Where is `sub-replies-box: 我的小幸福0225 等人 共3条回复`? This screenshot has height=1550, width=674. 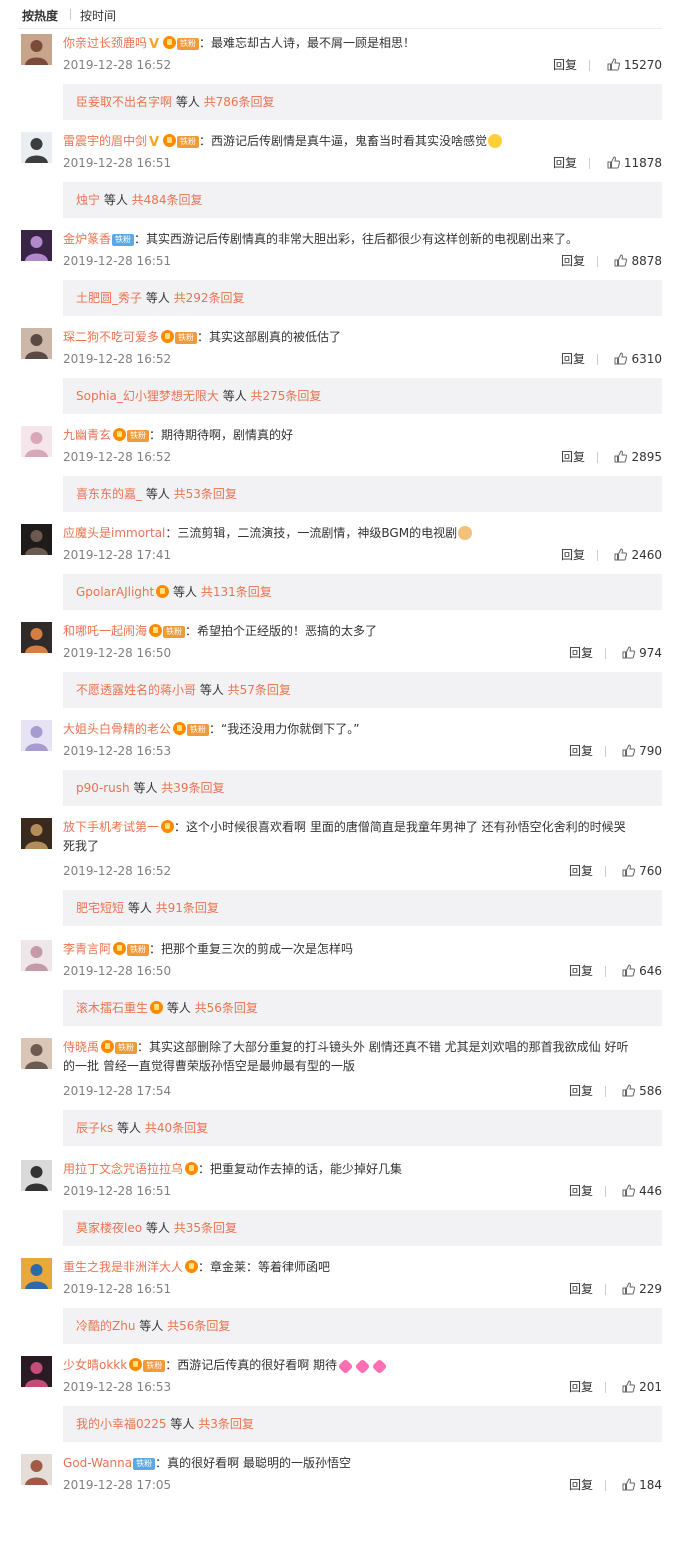 sub-replies-box: 我的小幸福0225 等人 共3条回复 is located at coordinates (362, 1424).